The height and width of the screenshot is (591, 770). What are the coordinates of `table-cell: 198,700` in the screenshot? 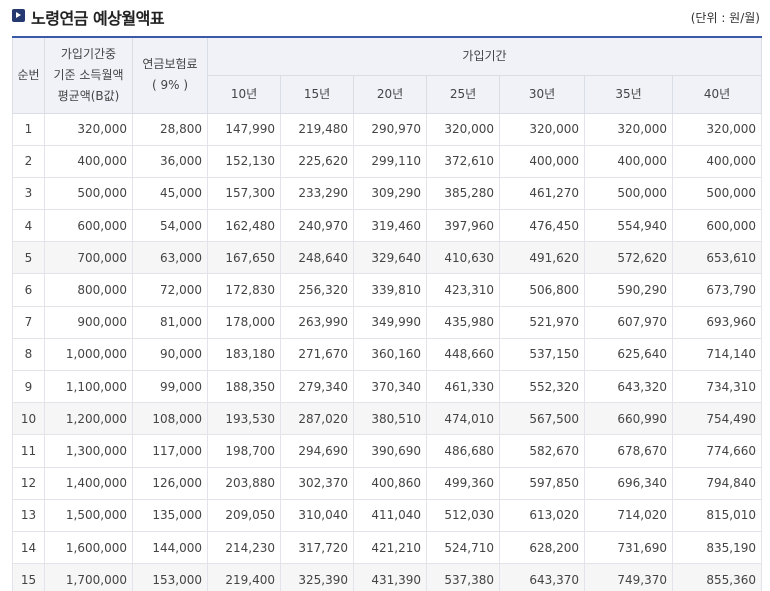 It's located at (244, 451).